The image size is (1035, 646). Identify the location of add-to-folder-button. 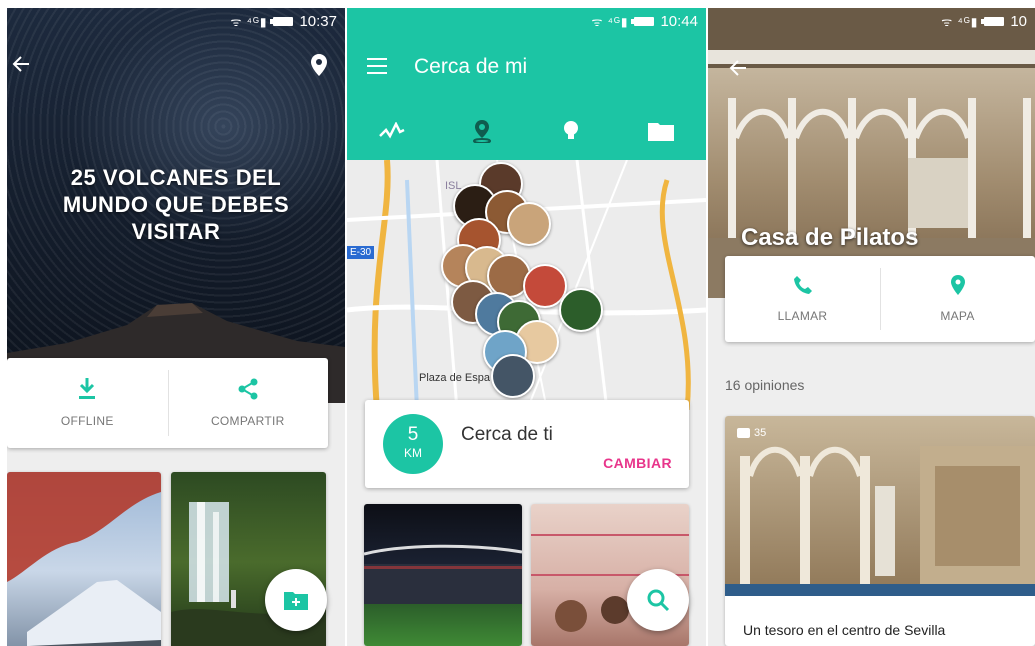
(296, 600).